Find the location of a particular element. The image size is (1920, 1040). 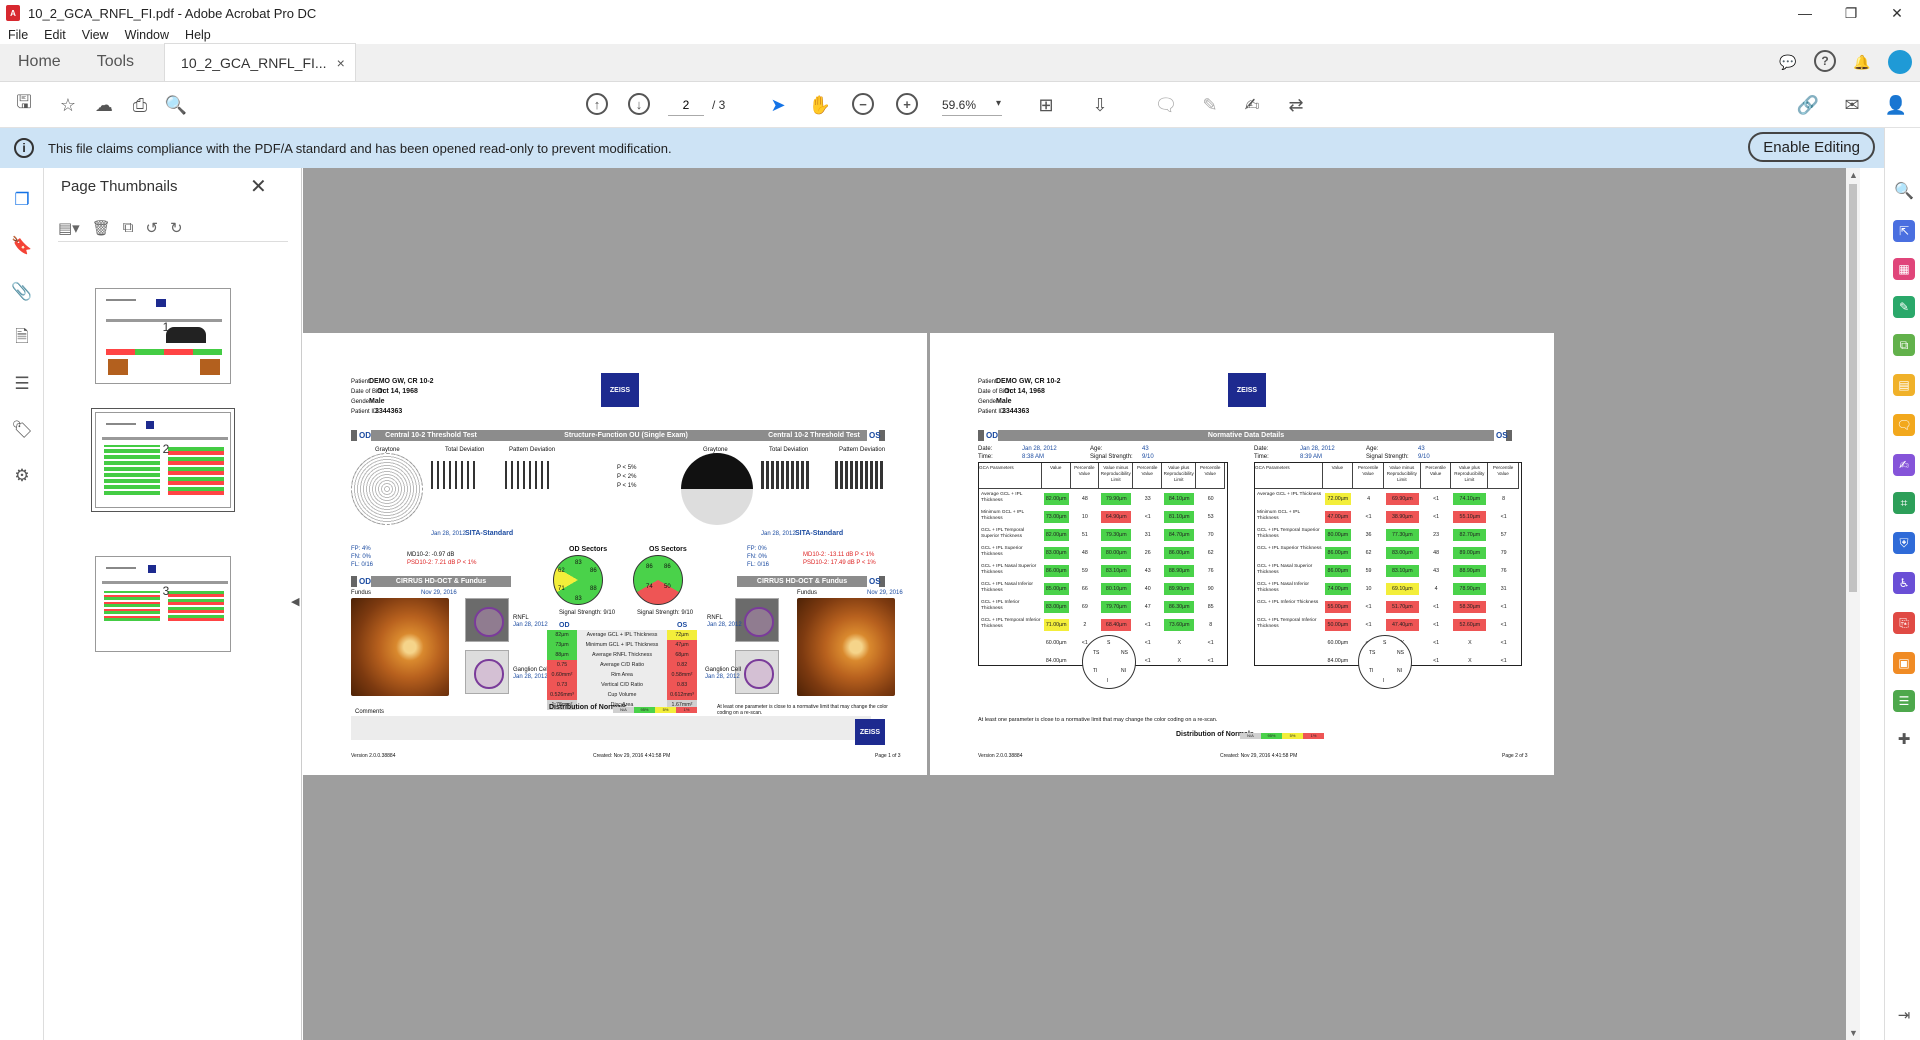

summary-od-value: 73µm is located at coordinates (562, 645).